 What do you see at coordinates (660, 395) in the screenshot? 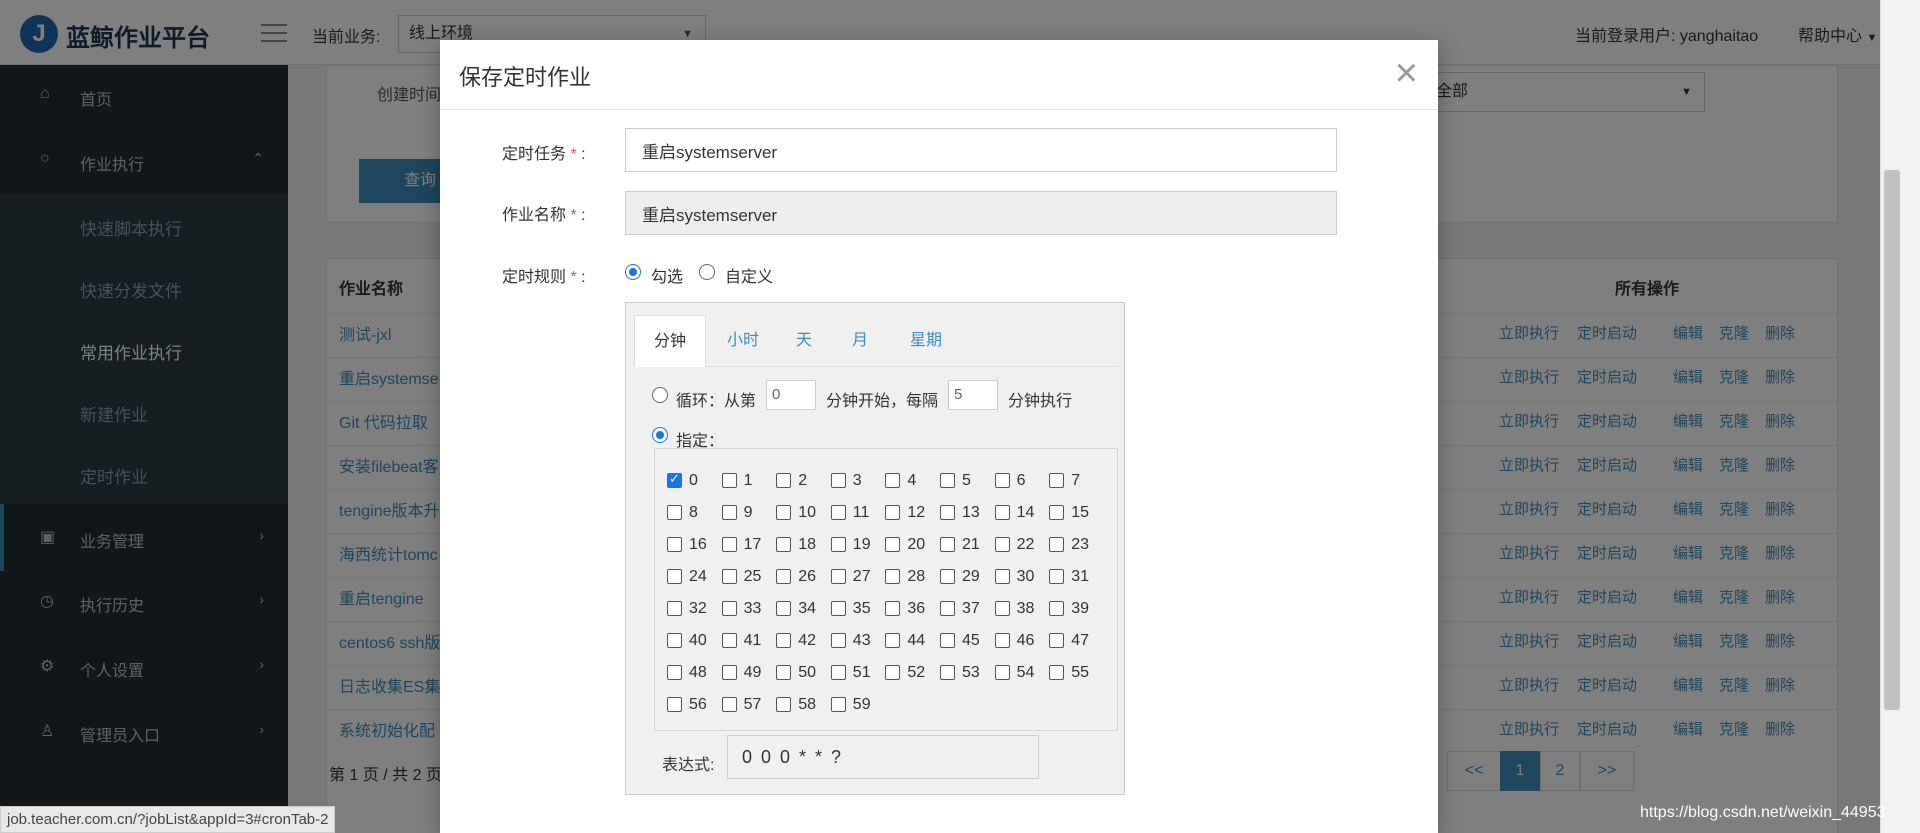
I see `loop-radio` at bounding box center [660, 395].